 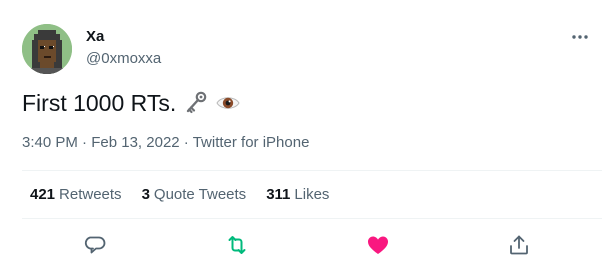 What do you see at coordinates (123, 59) in the screenshot?
I see `handle: @0xmoxxa` at bounding box center [123, 59].